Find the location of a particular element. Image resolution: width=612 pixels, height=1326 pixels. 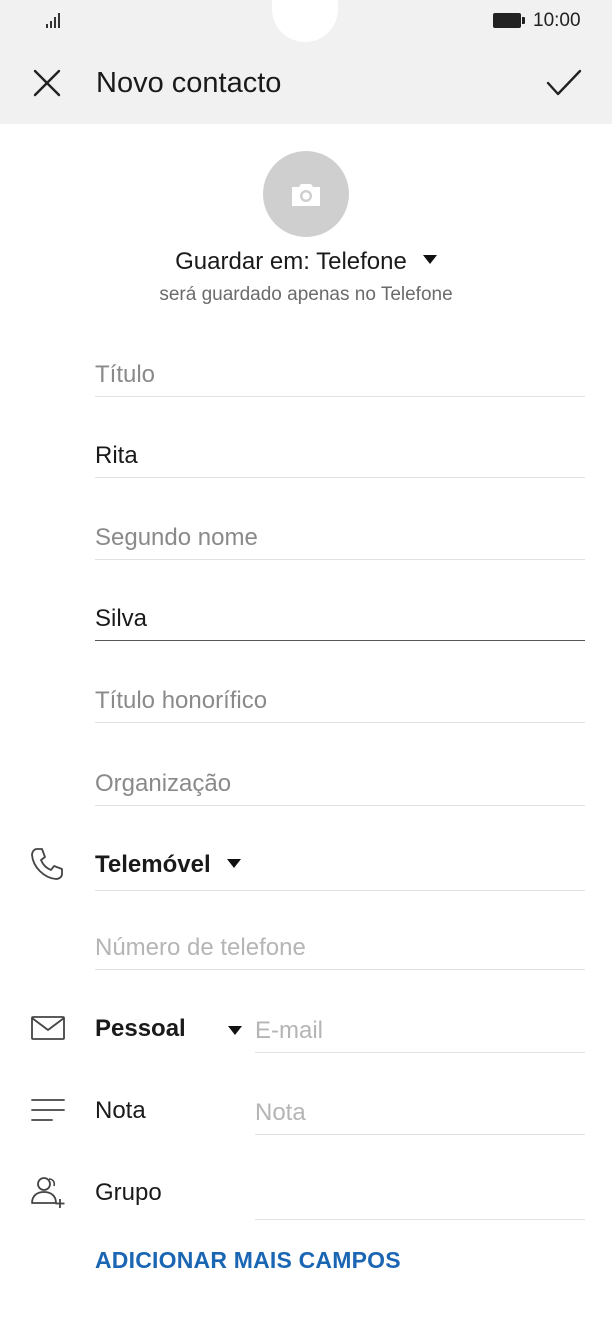

organization-field is located at coordinates (340, 786).